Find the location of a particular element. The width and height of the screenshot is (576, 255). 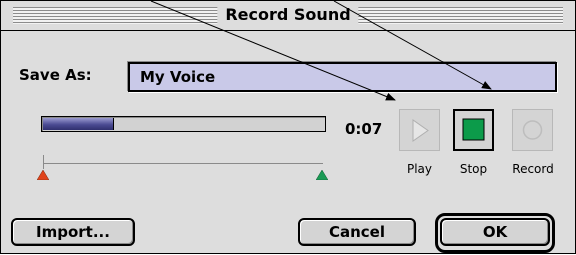

annotation-arrow-stop is located at coordinates (412, 45).